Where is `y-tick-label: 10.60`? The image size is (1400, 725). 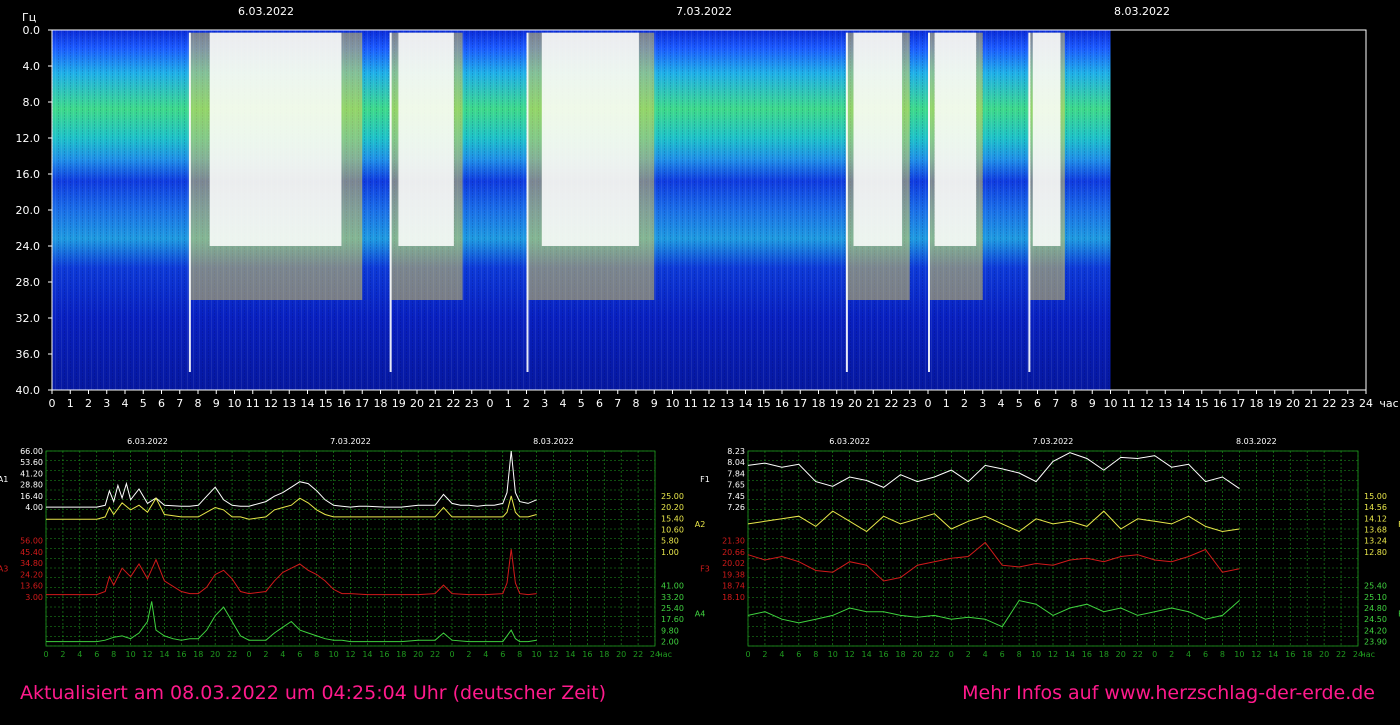
y-tick-label: 10.60 is located at coordinates (672, 529).